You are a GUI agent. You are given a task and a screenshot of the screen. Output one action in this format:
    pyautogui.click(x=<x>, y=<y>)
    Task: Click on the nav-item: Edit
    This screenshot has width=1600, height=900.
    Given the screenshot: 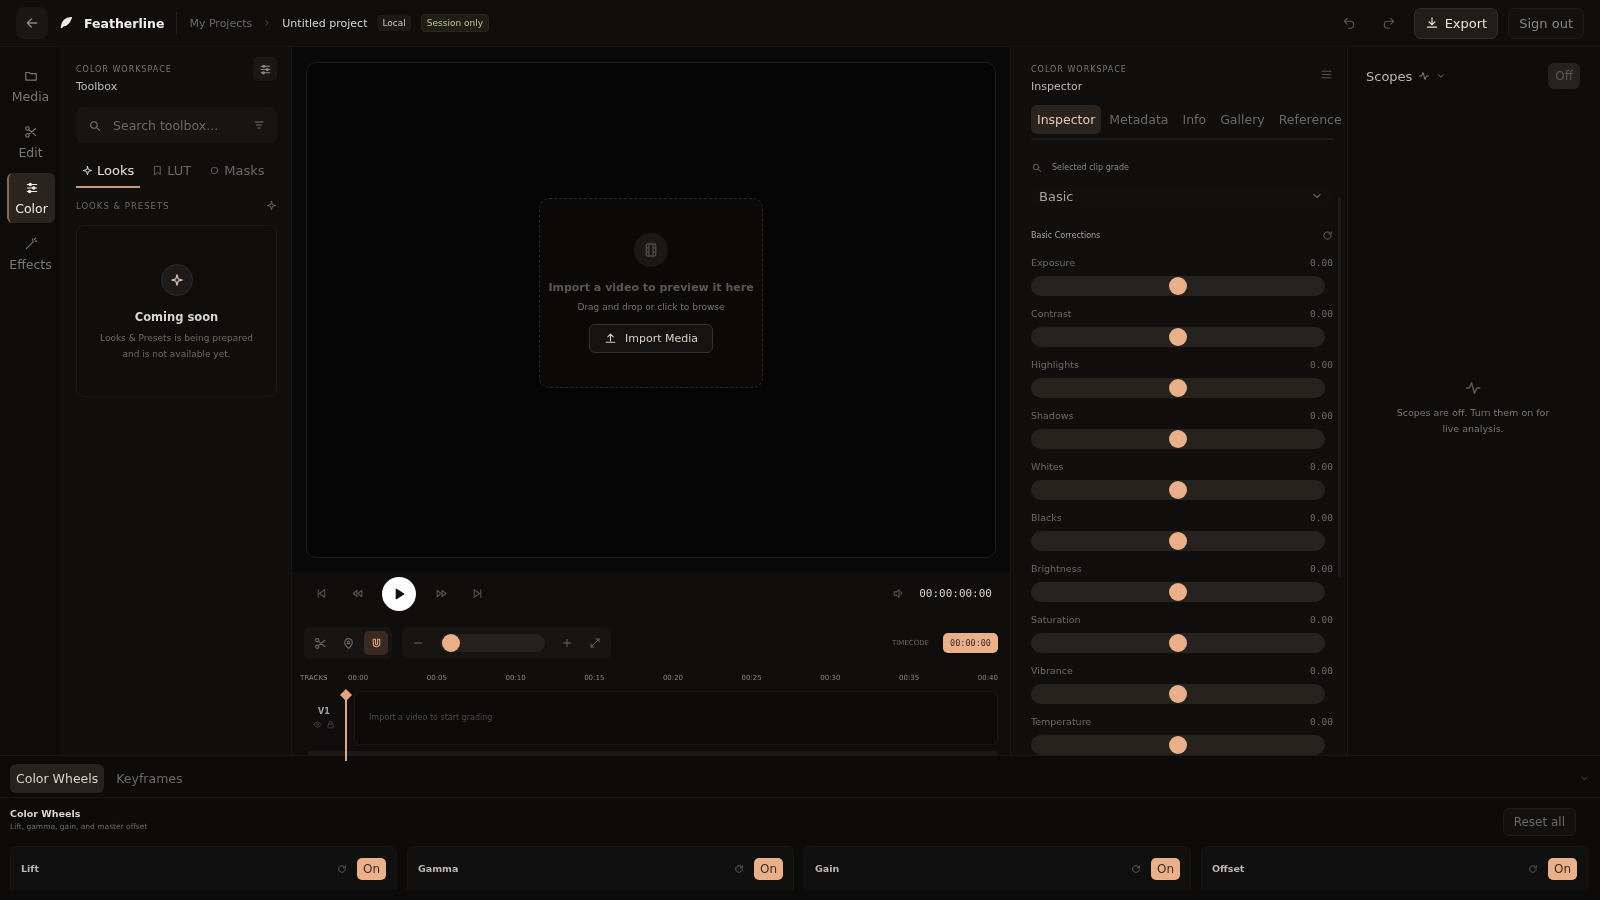 What is the action you would take?
    pyautogui.click(x=30, y=142)
    